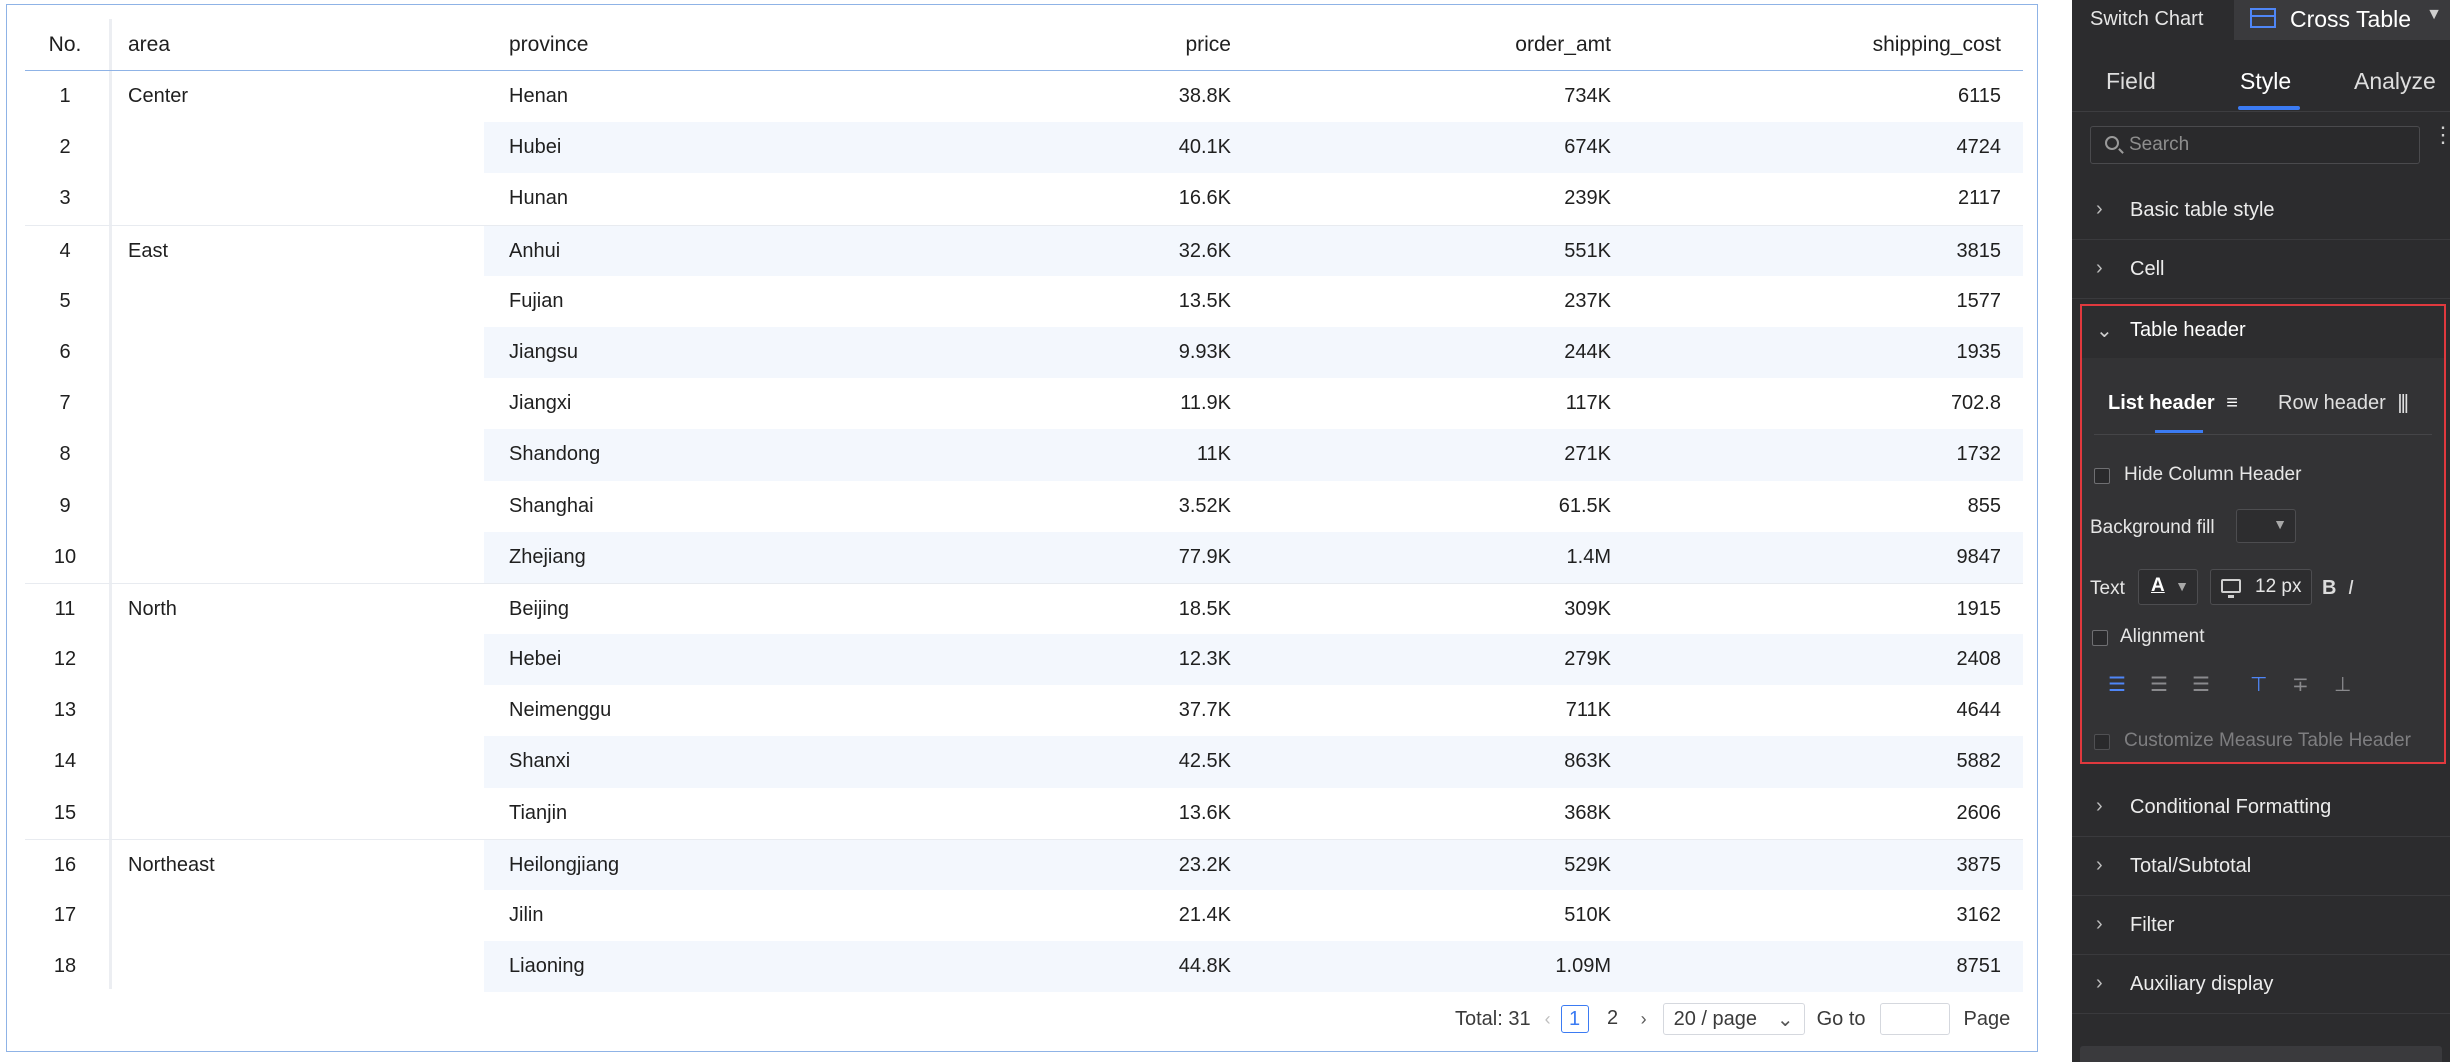 This screenshot has height=1062, width=2450. I want to click on section-label: Table header, so click(2188, 330).